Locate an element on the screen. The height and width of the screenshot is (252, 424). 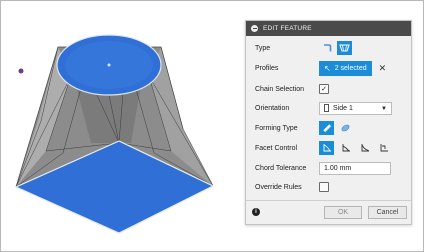
cancel-button: Cancel is located at coordinates (387, 212).